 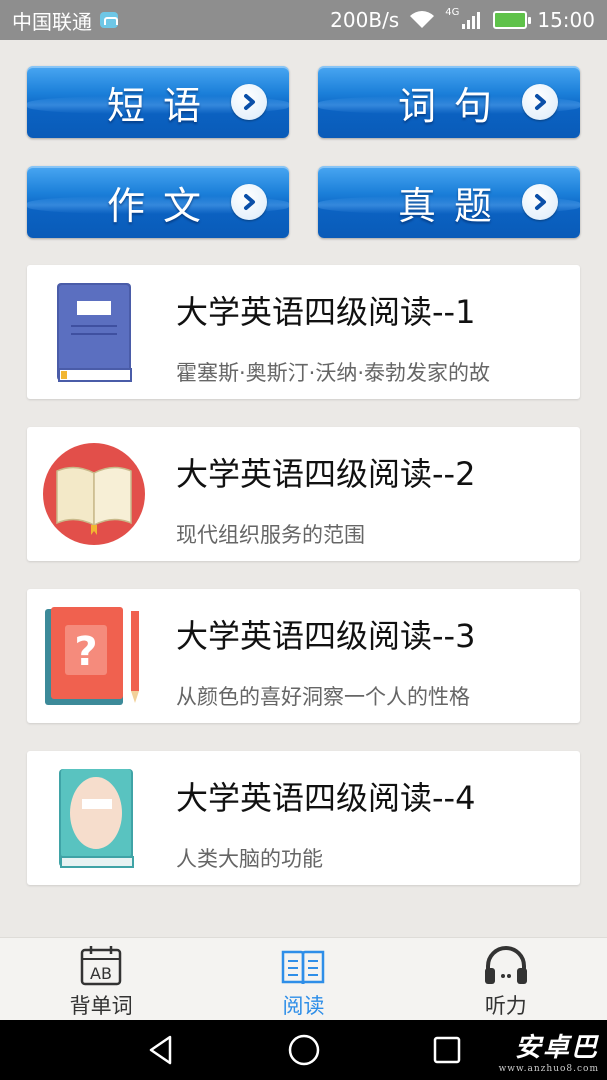 What do you see at coordinates (453, 205) in the screenshot?
I see `category-label: 真题` at bounding box center [453, 205].